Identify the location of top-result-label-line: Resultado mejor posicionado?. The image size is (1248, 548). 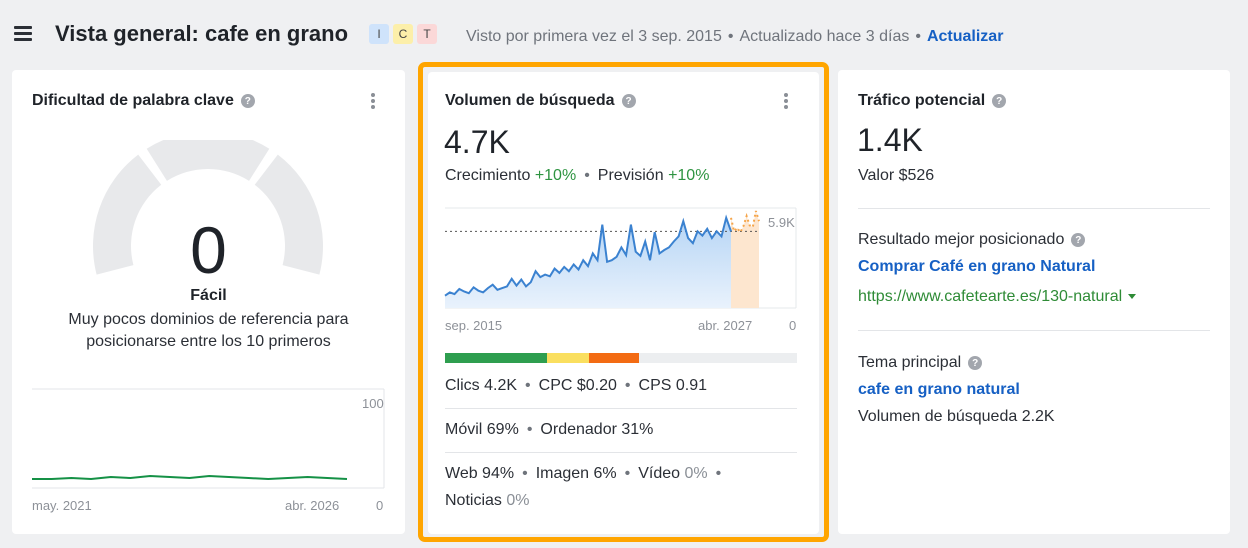
(972, 240).